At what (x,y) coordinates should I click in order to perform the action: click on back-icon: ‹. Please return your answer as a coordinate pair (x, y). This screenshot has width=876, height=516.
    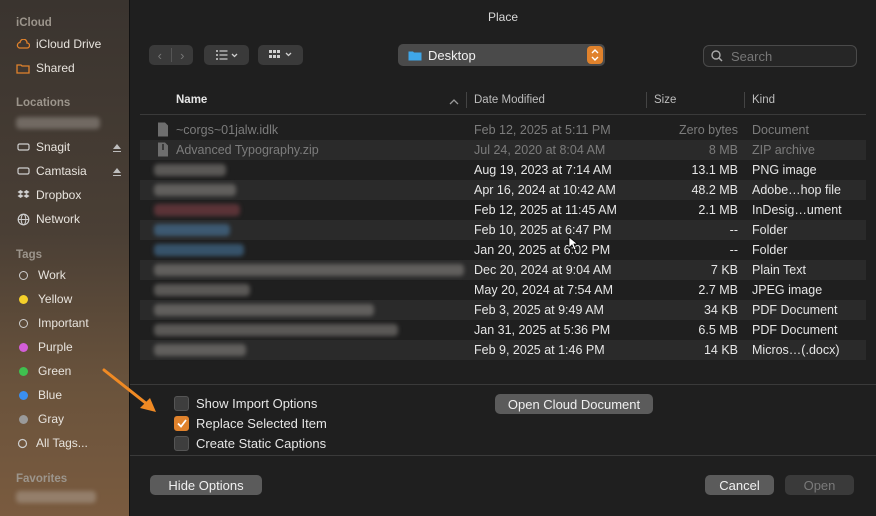
    Looking at the image, I should click on (160, 55).